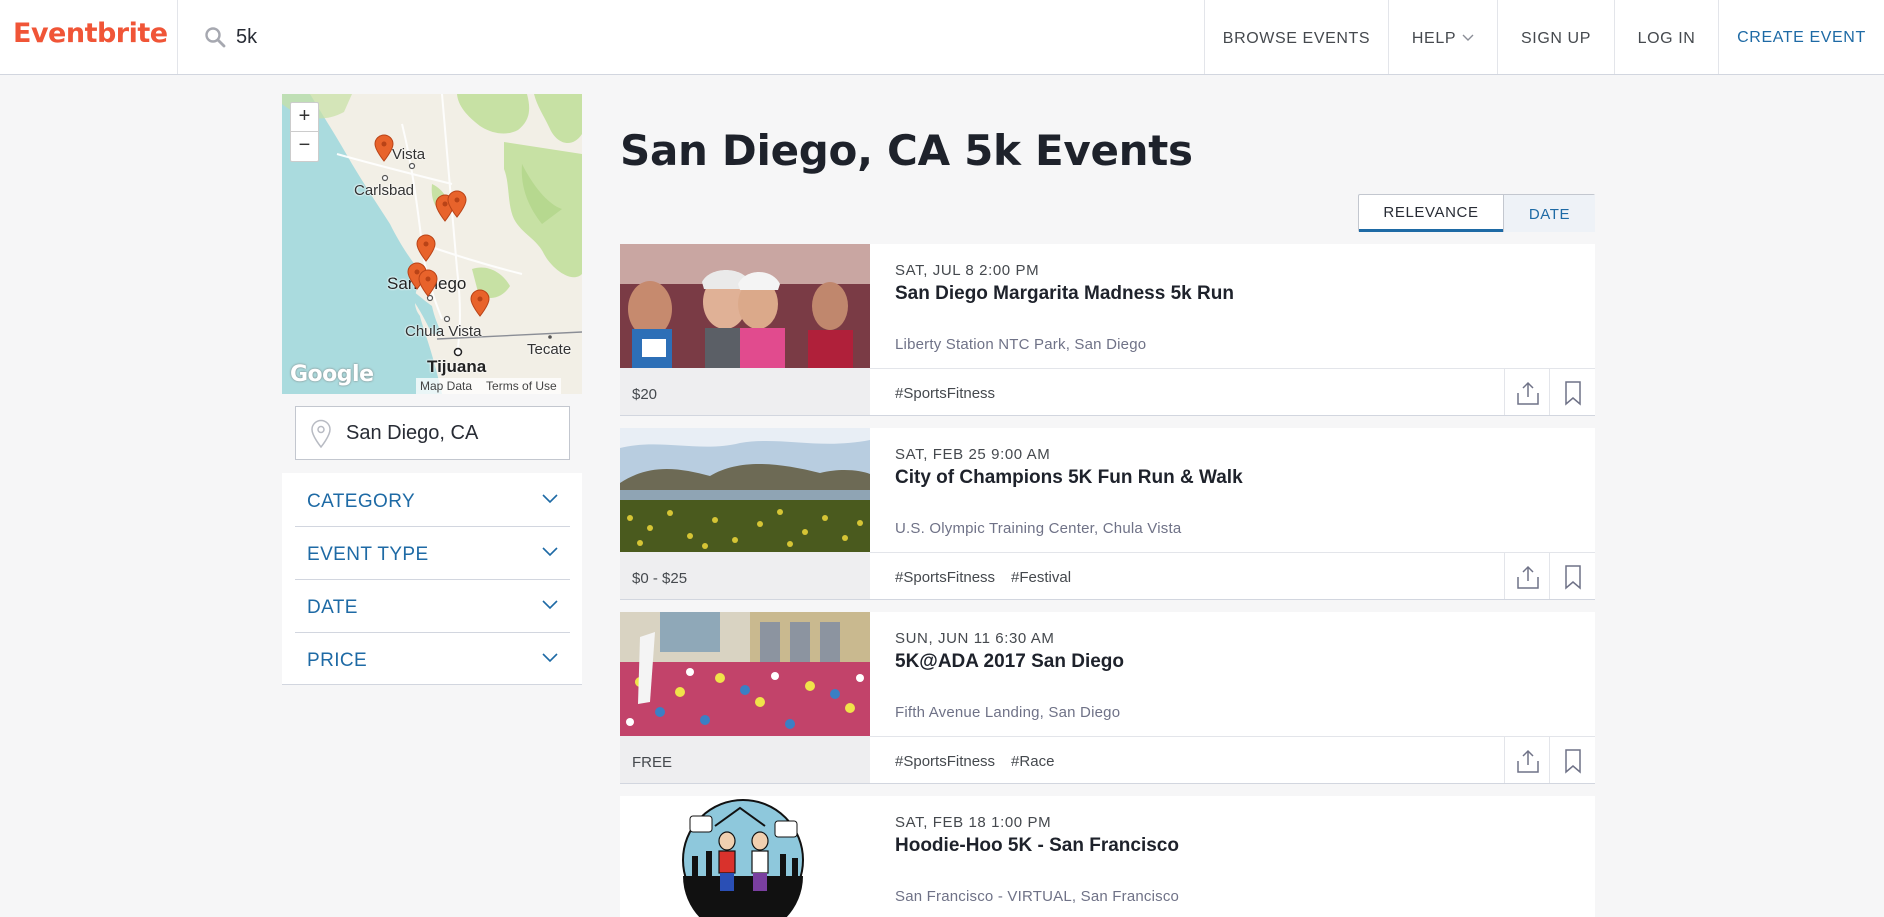 The image size is (1884, 917). I want to click on event-title: San Diego Margarita Madness 5k Run, so click(1064, 294).